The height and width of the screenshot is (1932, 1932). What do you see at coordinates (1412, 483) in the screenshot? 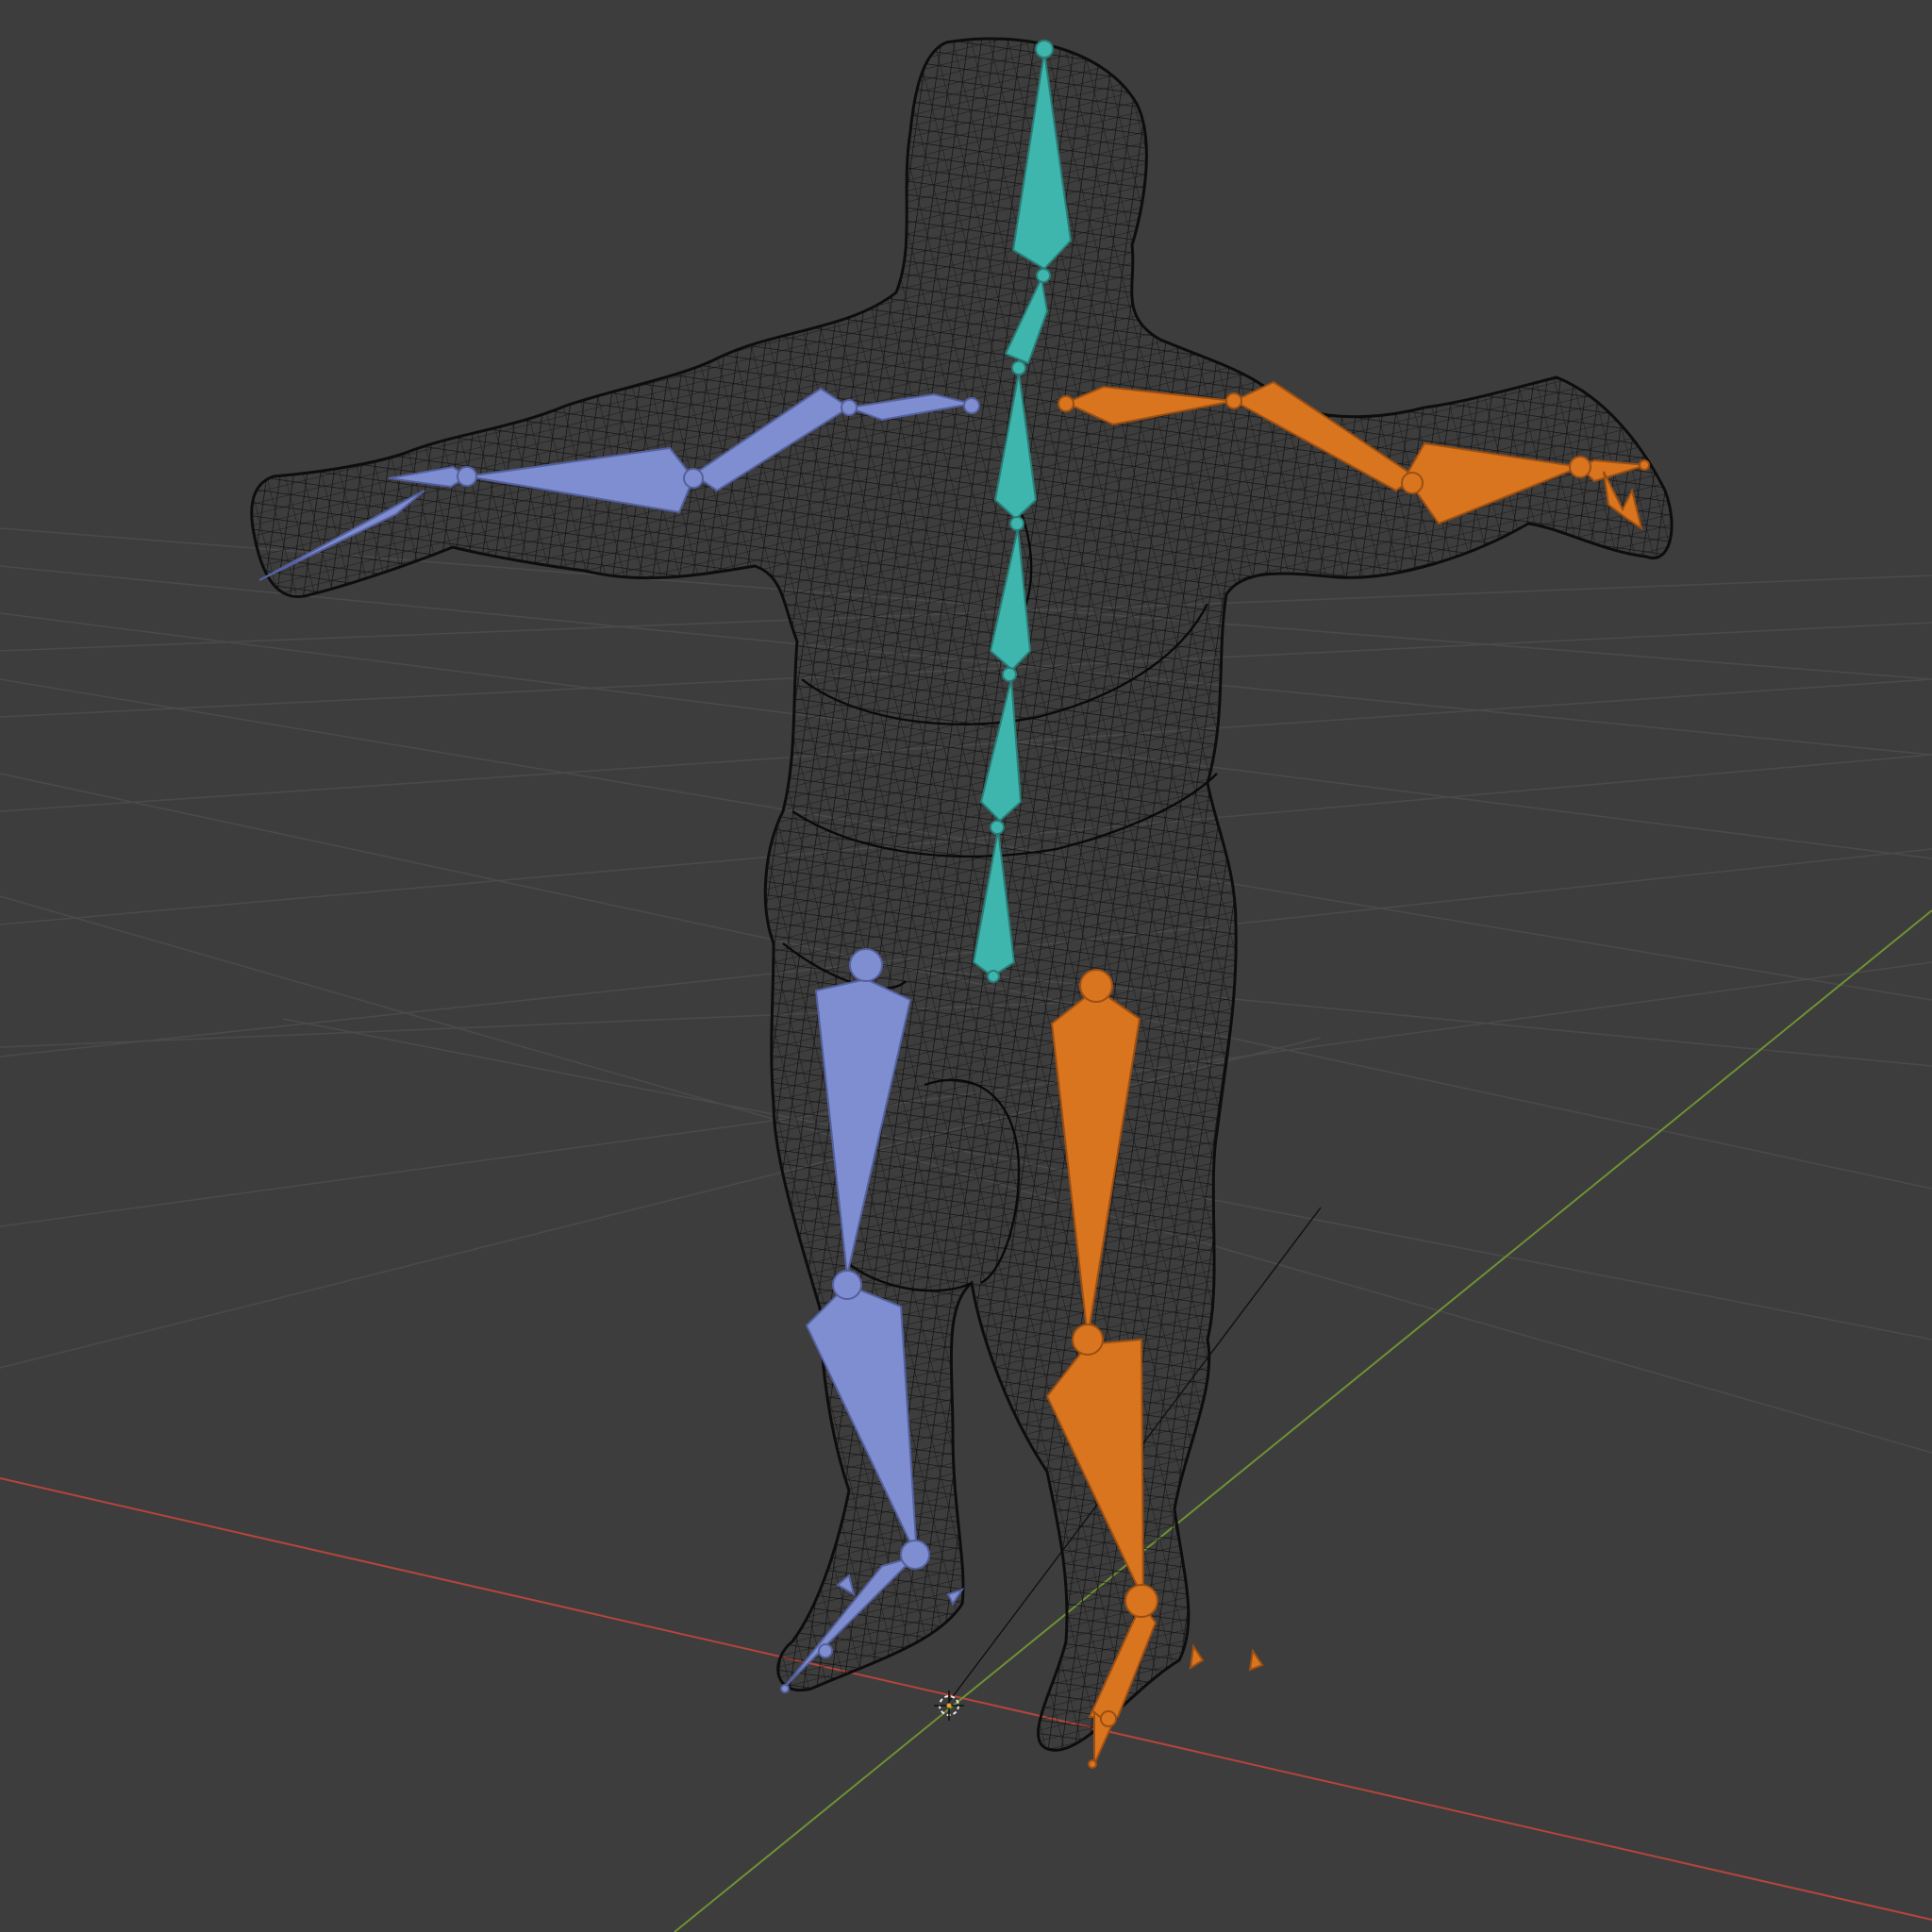
I see `joint-elbow-r` at bounding box center [1412, 483].